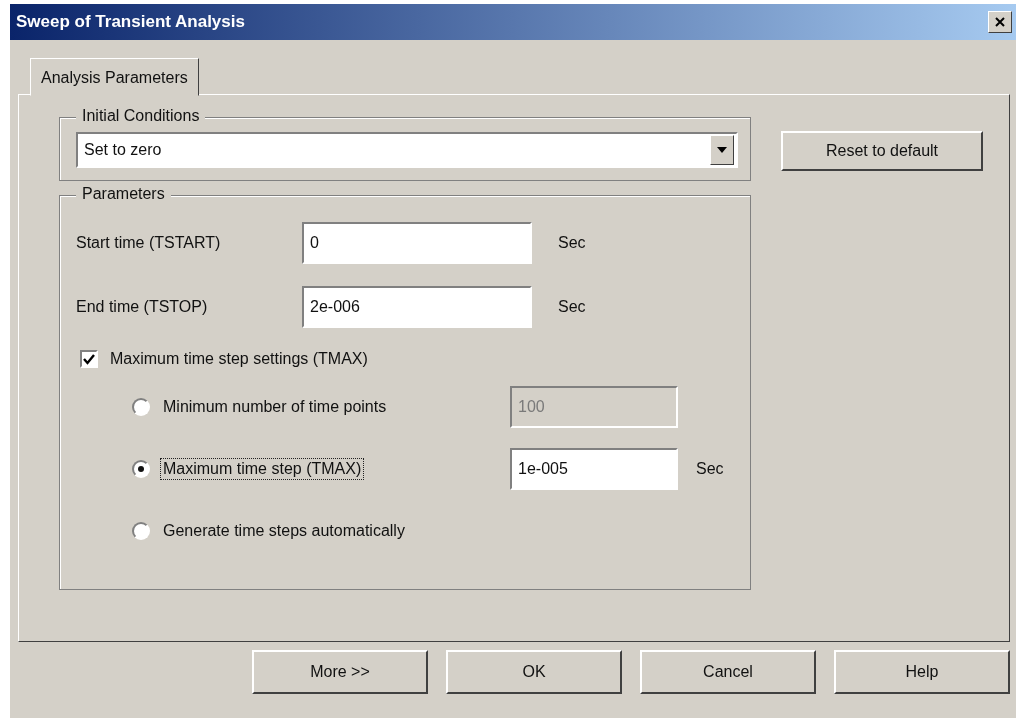 The image size is (1026, 718). Describe the element at coordinates (722, 150) in the screenshot. I see `triangle-icon` at that location.